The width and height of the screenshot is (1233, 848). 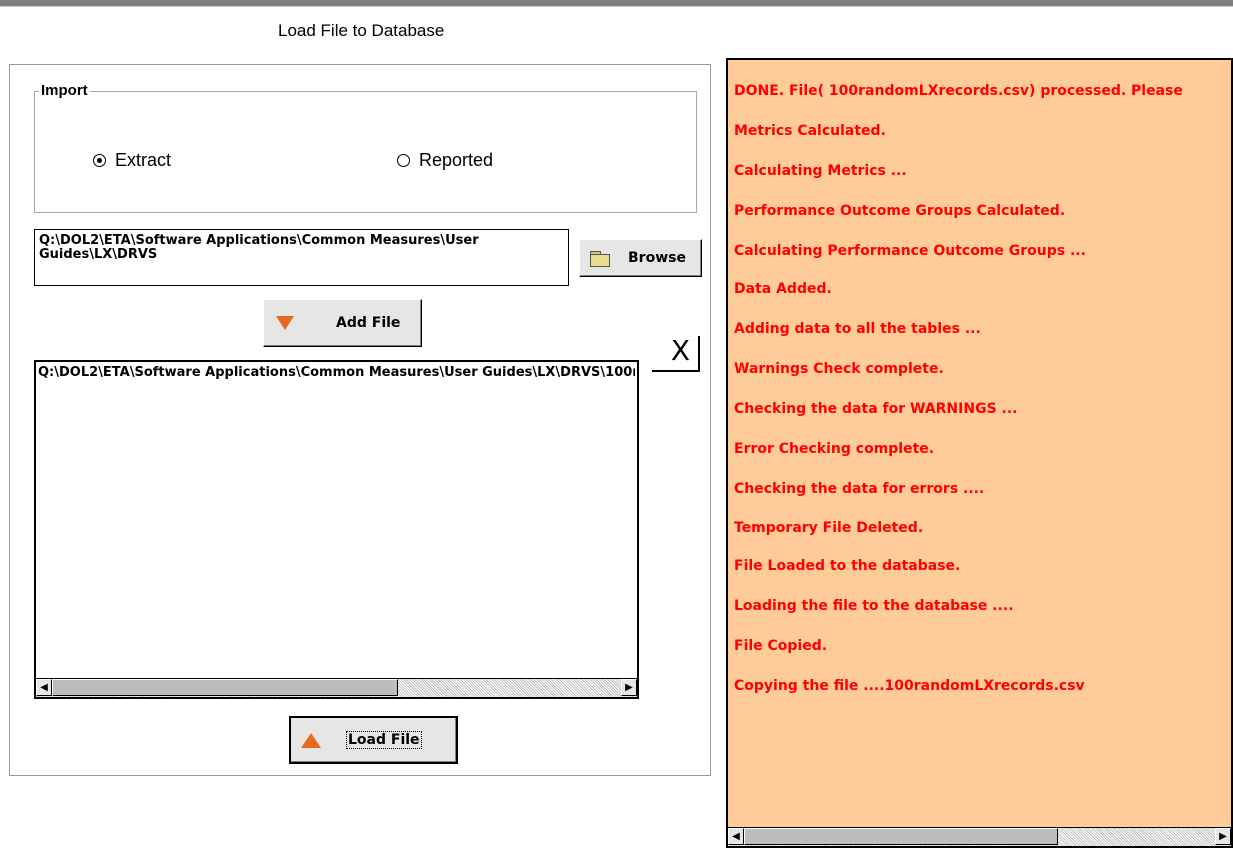 I want to click on log-line: File Loaded to the database., so click(x=847, y=566).